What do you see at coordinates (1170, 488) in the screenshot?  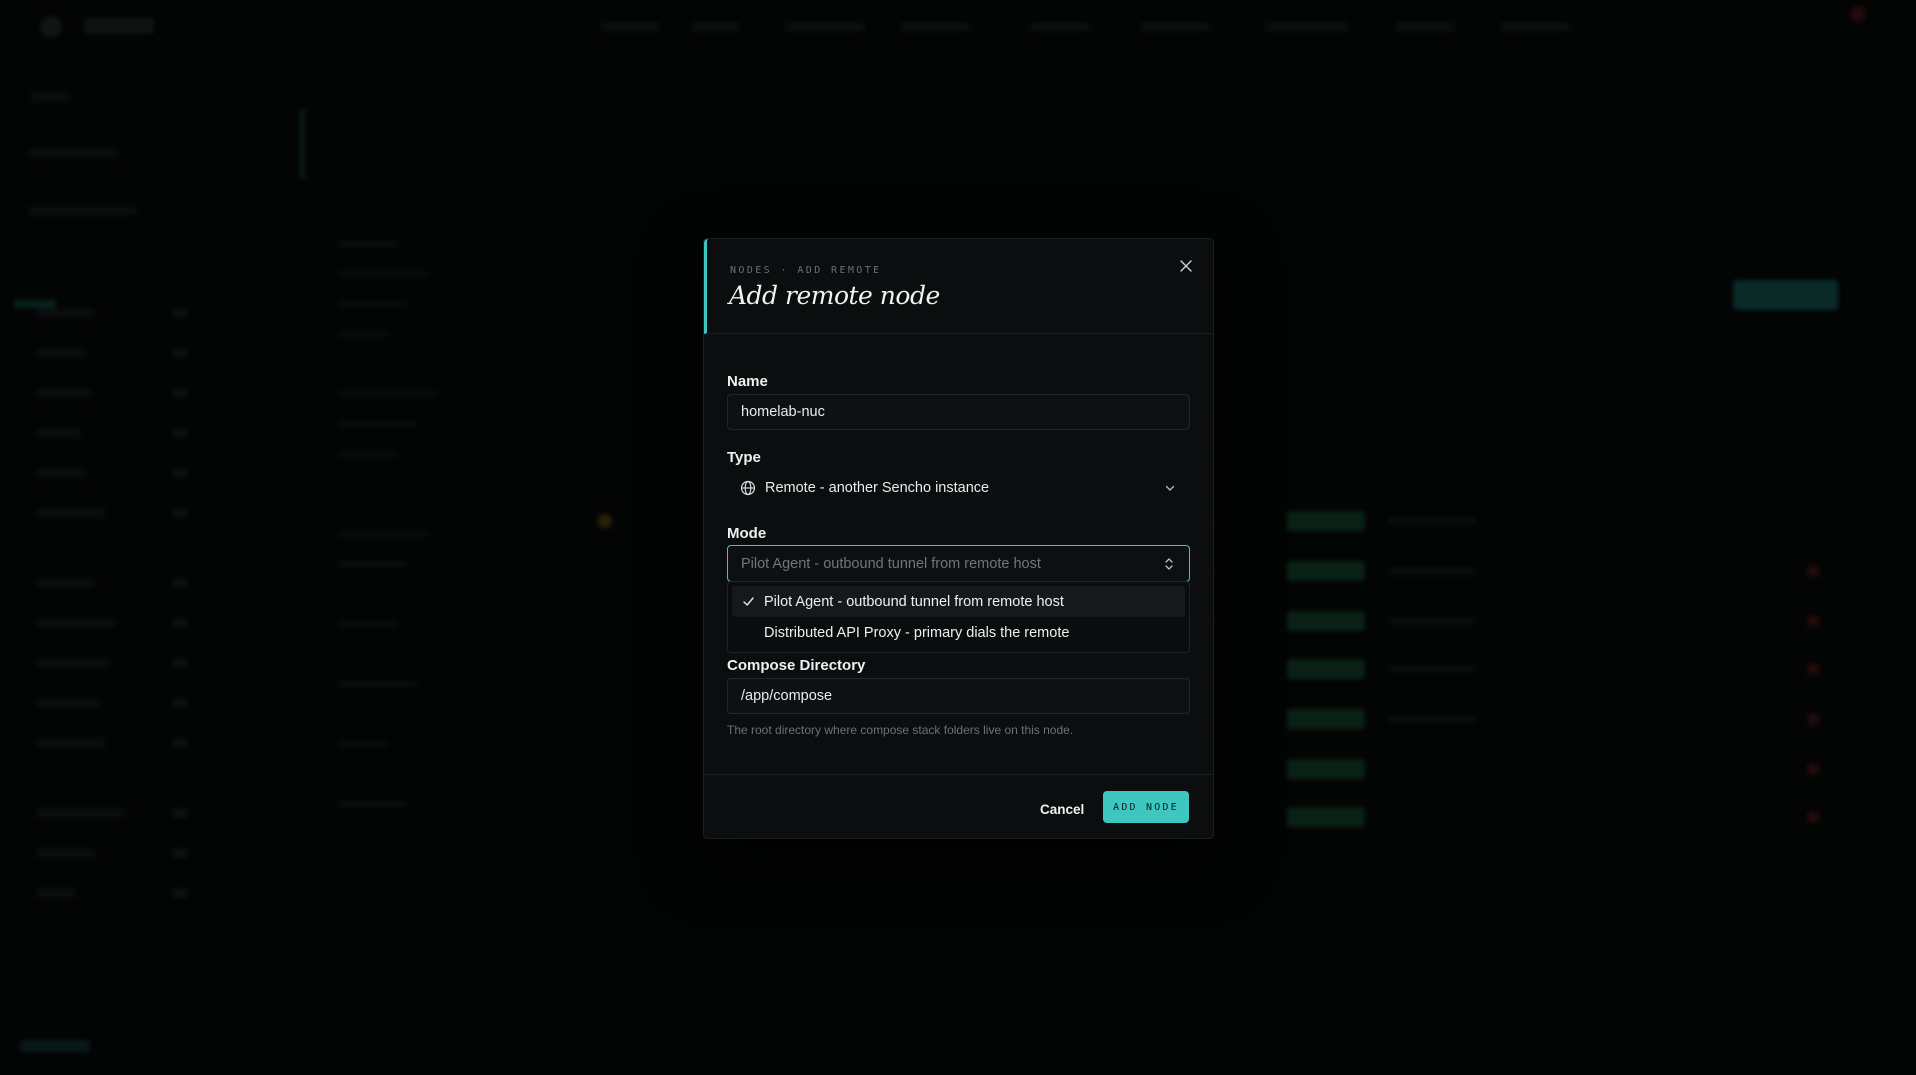 I see `chevron-down-icon` at bounding box center [1170, 488].